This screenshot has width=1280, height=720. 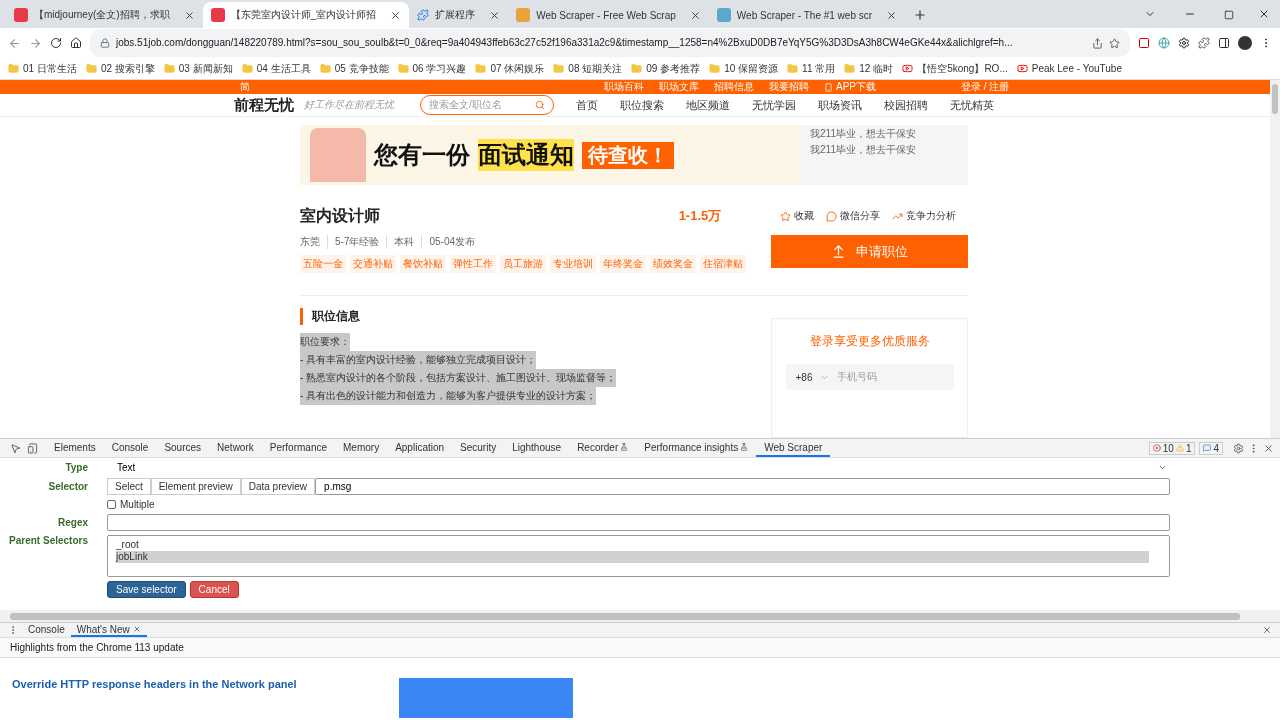 What do you see at coordinates (278, 486) in the screenshot?
I see `selector-button: Data preview` at bounding box center [278, 486].